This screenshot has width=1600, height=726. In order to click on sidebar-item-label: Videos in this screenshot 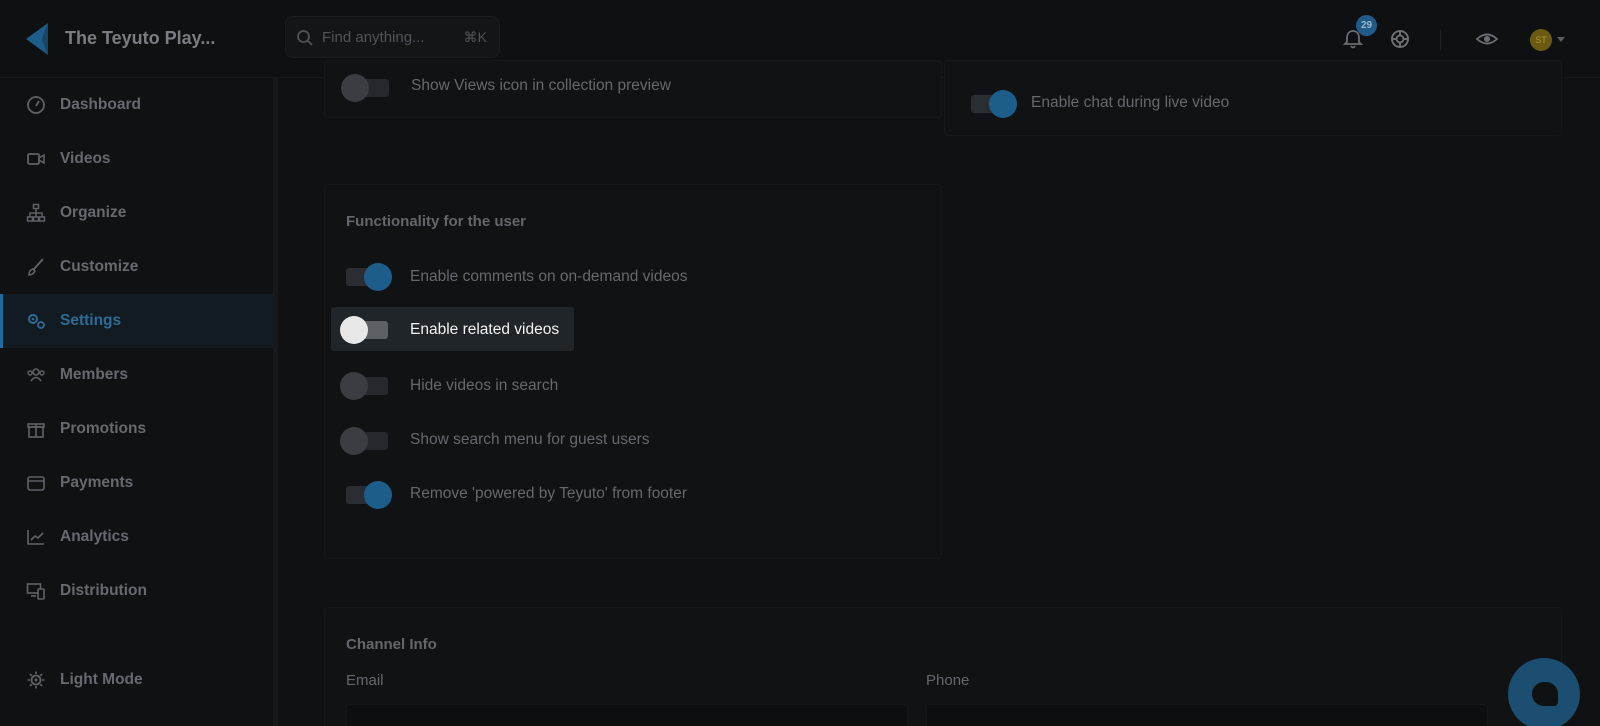, I will do `click(85, 158)`.